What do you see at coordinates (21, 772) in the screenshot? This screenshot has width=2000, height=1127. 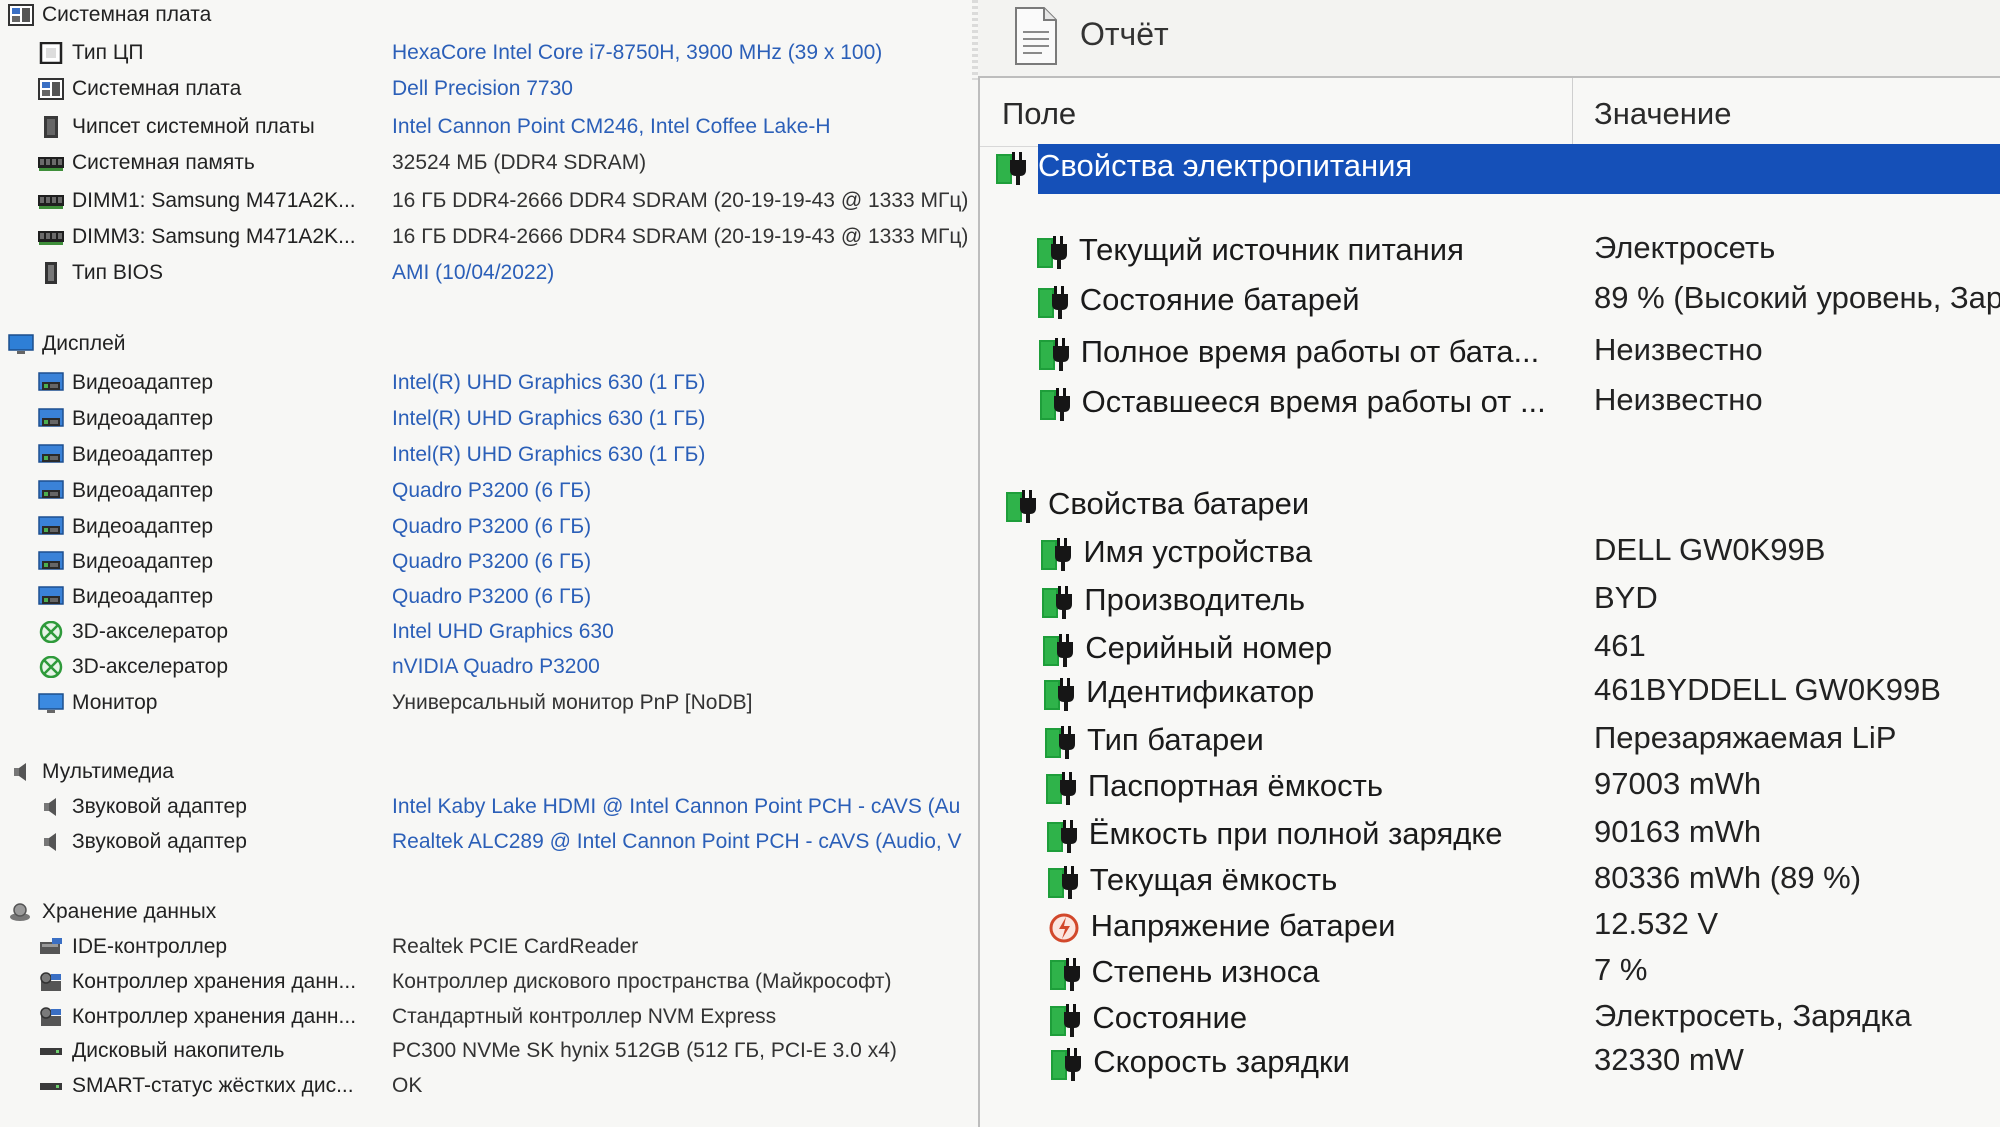 I see `speaker-icon` at bounding box center [21, 772].